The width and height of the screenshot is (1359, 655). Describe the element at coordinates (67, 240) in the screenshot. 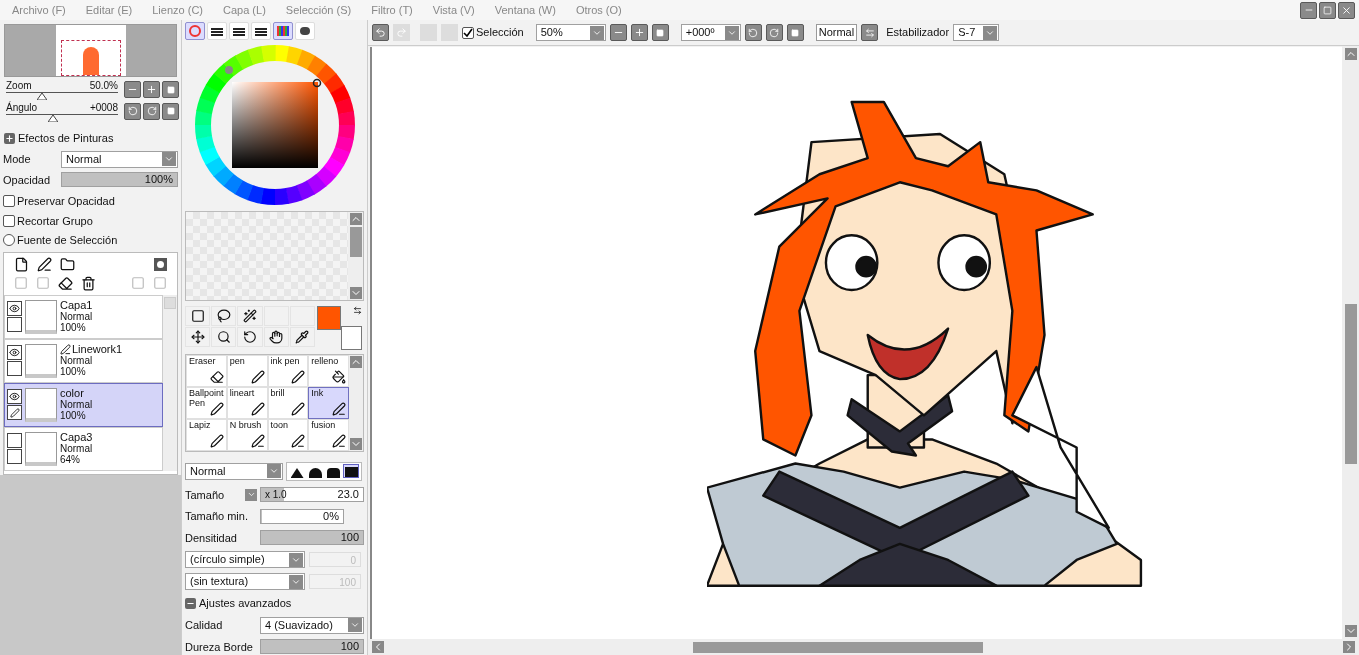

I see `option-label: Fuente de Selección` at that location.